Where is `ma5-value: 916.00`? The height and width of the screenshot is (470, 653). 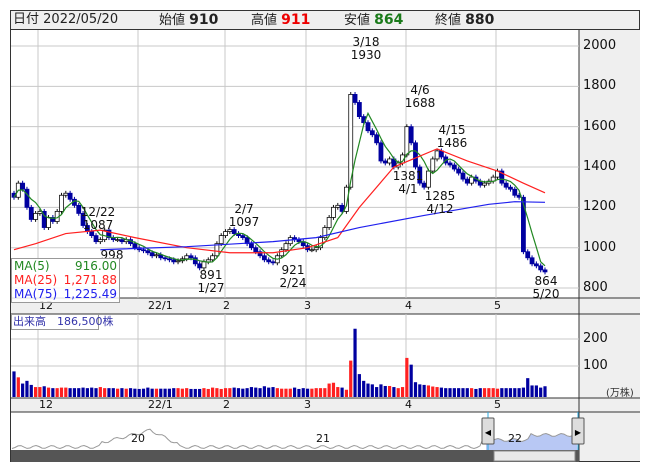
ma5-value: 916.00 is located at coordinates (96, 266).